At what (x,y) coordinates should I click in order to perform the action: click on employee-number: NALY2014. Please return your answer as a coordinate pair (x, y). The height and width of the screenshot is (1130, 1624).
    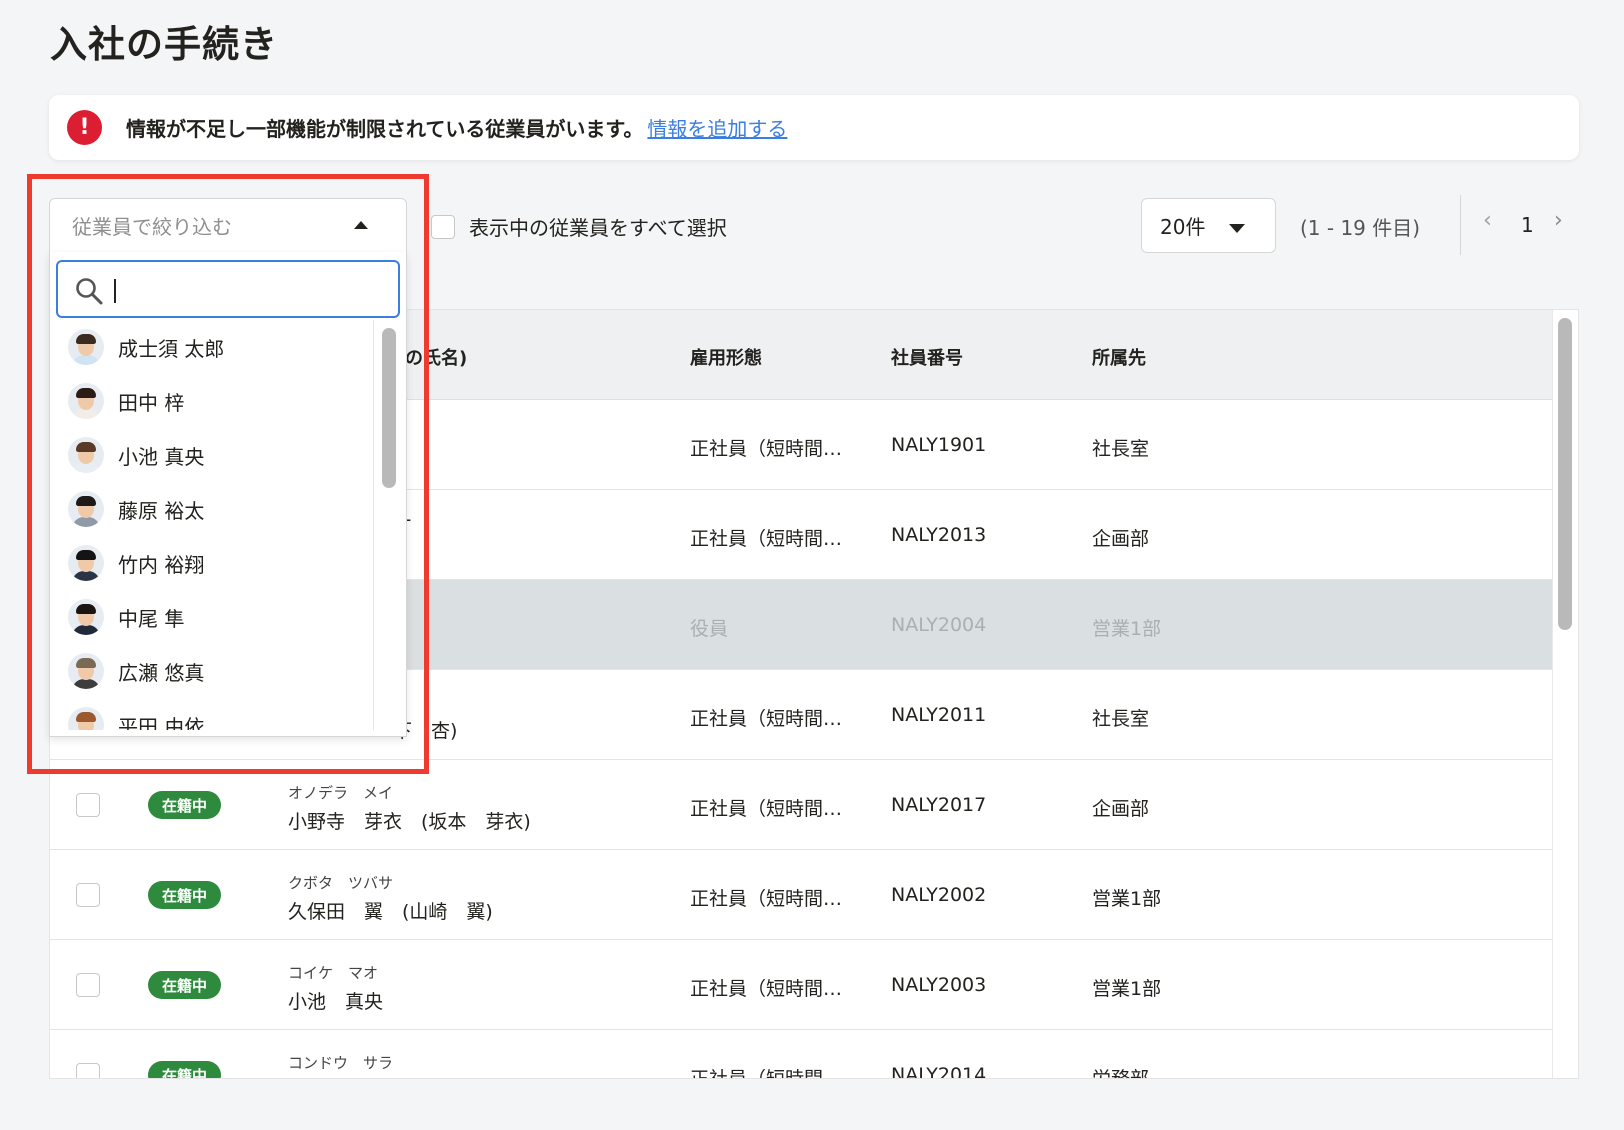
    Looking at the image, I should click on (939, 1071).